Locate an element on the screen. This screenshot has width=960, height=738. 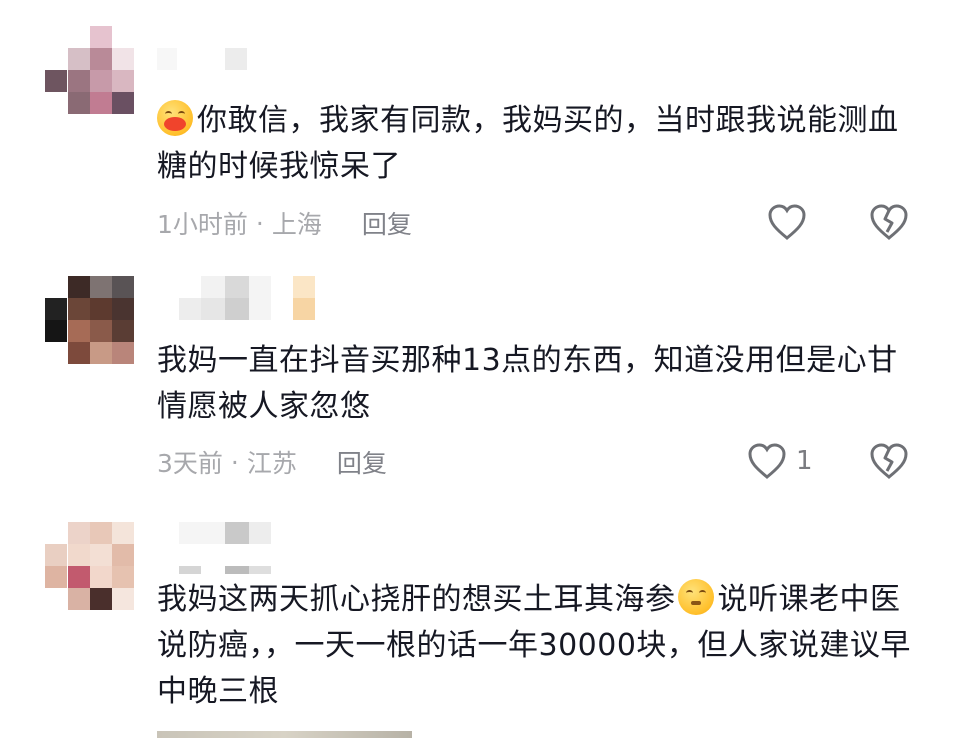
comment-location: 江苏 is located at coordinates (271, 463).